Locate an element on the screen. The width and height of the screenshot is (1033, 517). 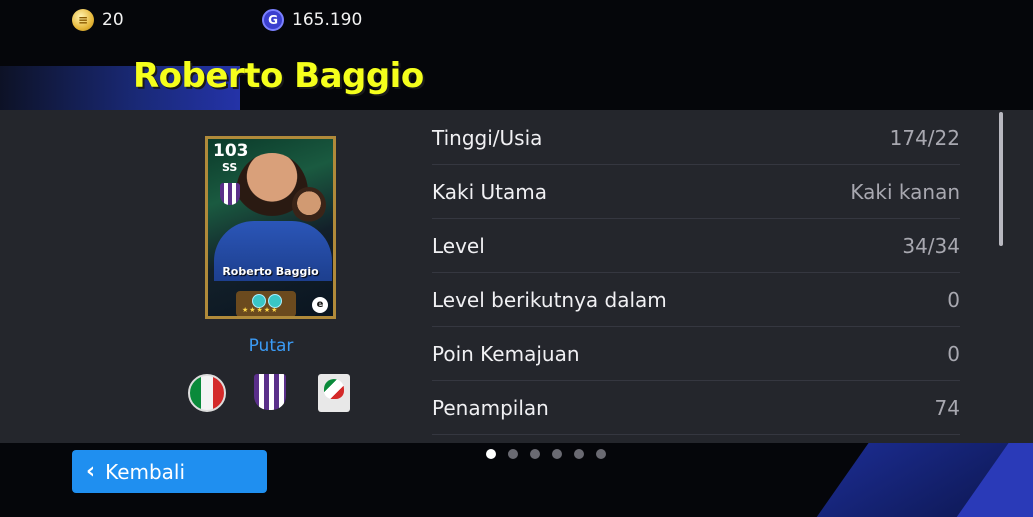
back-button: ‹ Kembali is located at coordinates (169, 471).